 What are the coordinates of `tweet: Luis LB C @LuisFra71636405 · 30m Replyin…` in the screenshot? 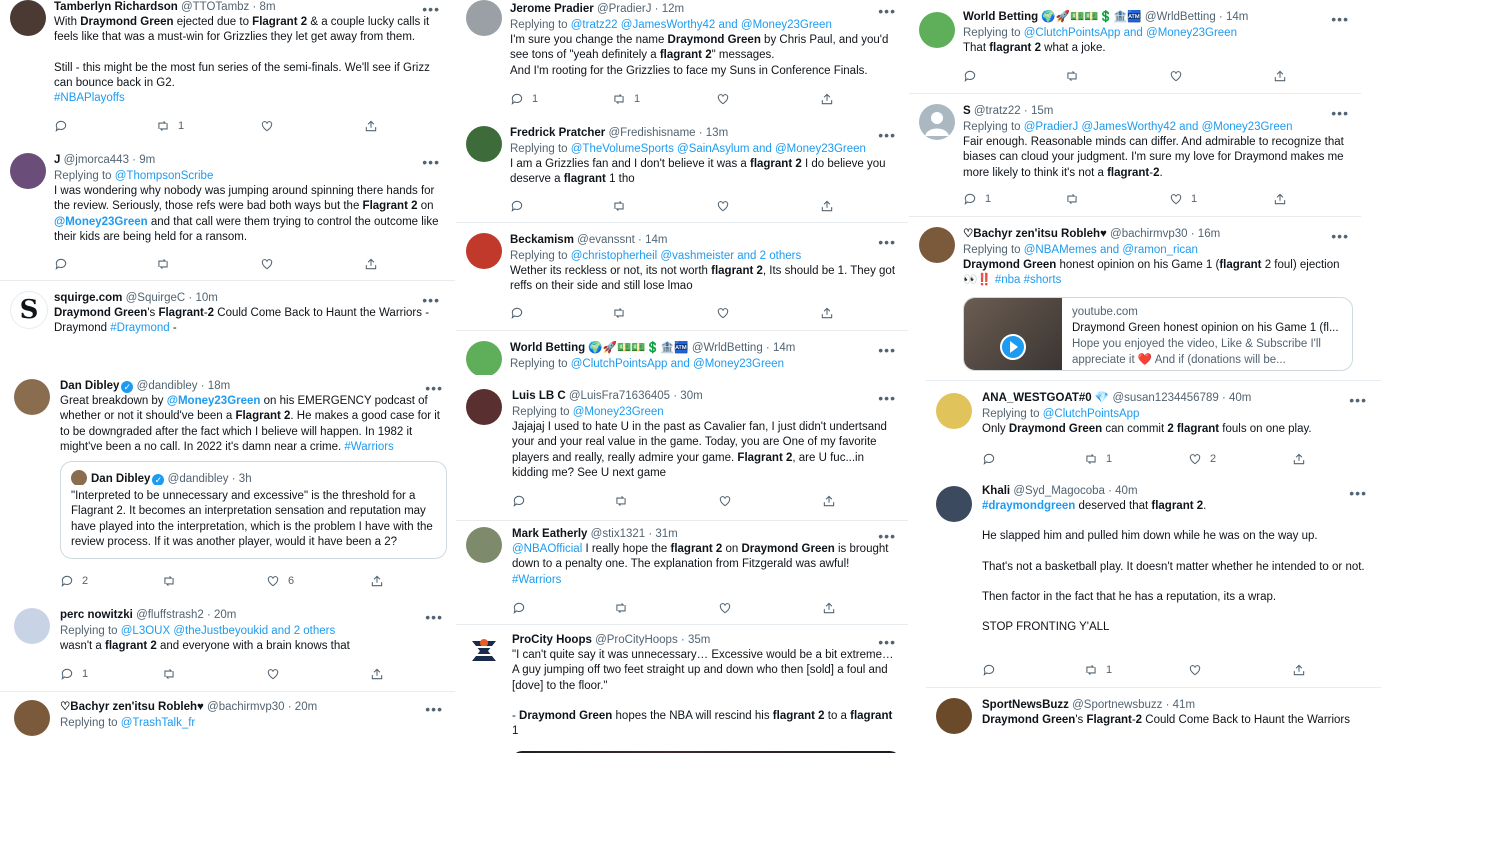 It's located at (682, 450).